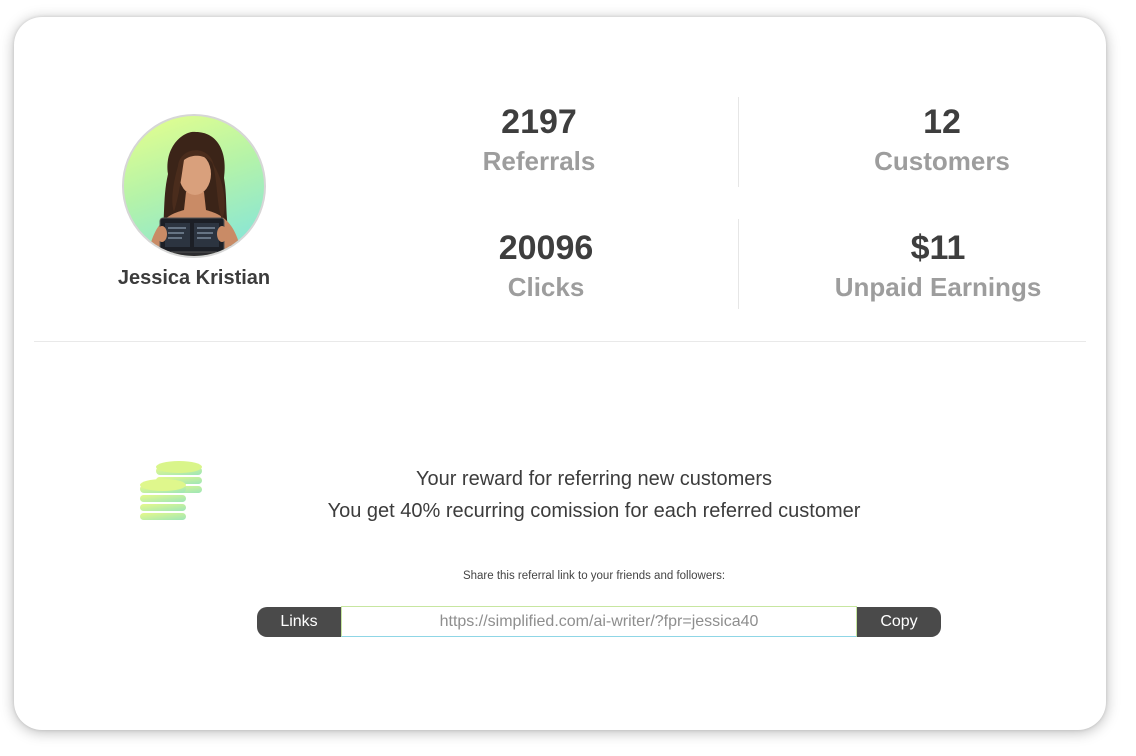 The image size is (1136, 756). Describe the element at coordinates (194, 278) in the screenshot. I see `profile-name: Jessica Kristian` at that location.